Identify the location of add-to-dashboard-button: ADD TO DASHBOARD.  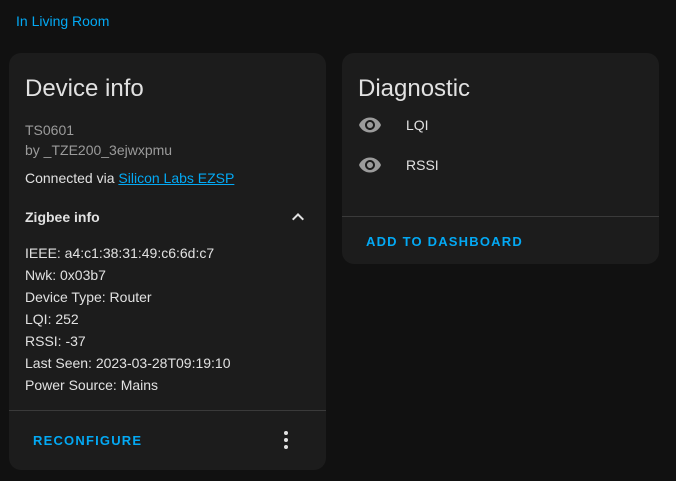
(444, 241).